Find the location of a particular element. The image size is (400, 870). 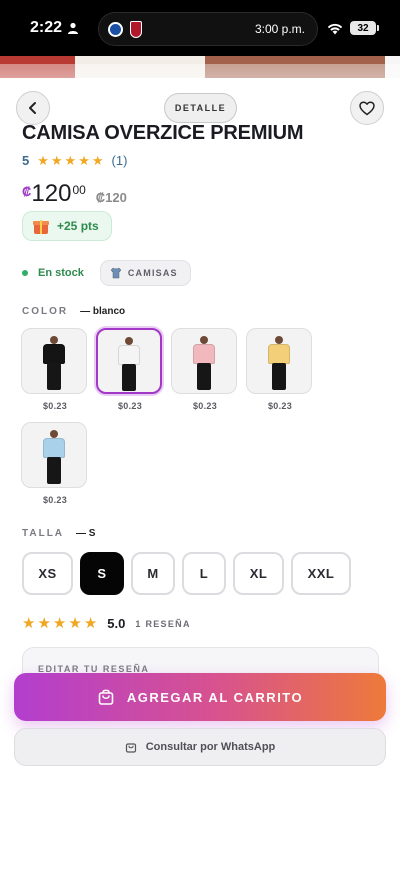

review-stars: ★ ★ ★ ★ ★ is located at coordinates (59, 623).